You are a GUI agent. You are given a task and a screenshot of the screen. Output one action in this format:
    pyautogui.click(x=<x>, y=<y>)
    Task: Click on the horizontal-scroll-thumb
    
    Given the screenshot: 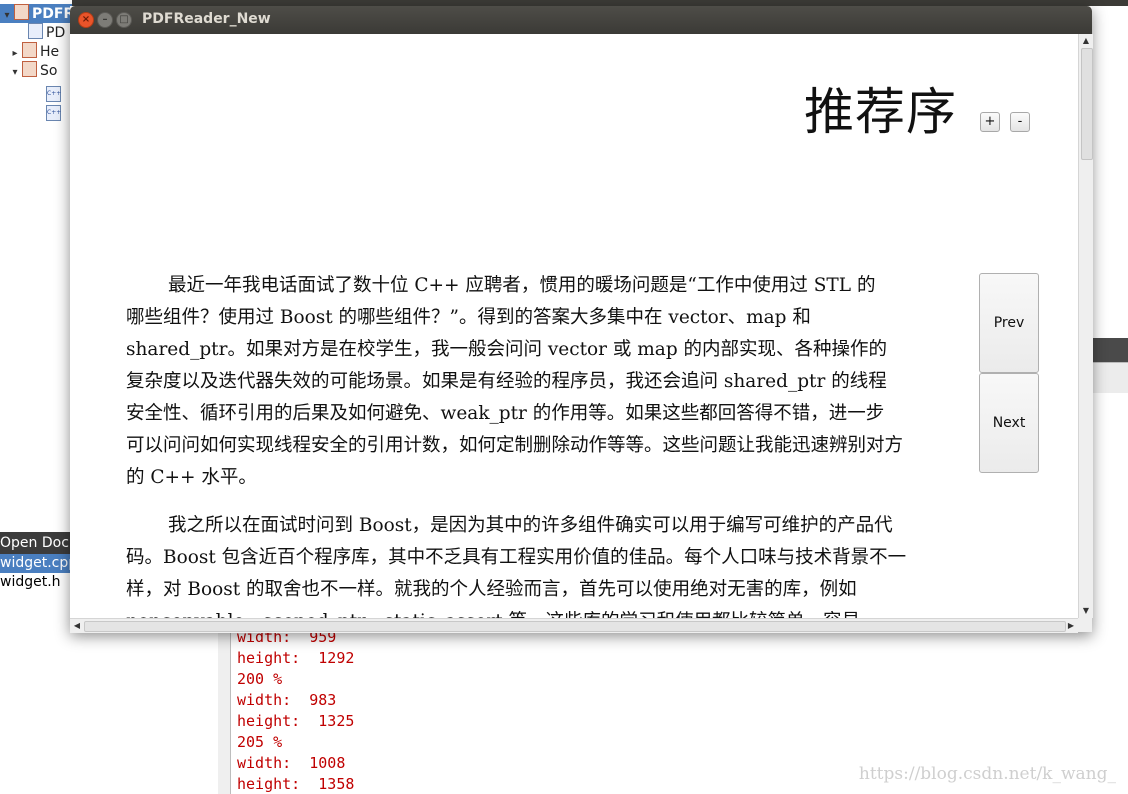 What is the action you would take?
    pyautogui.click(x=575, y=626)
    